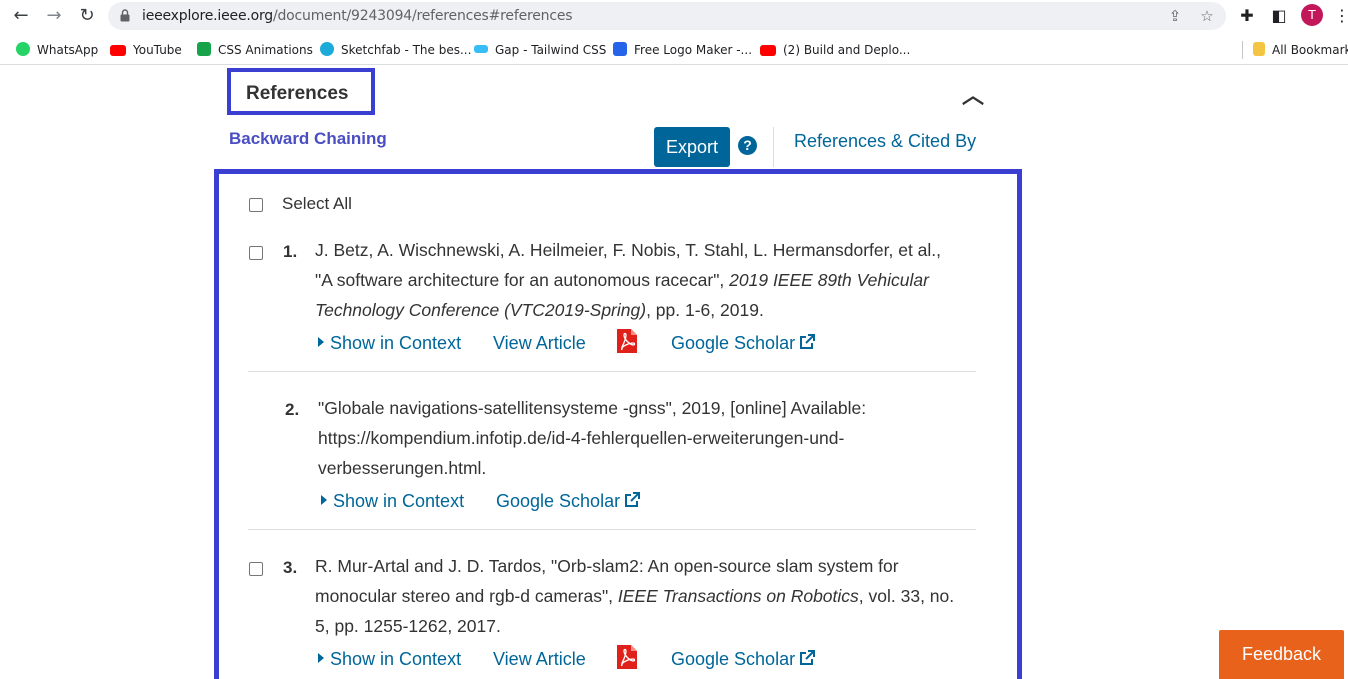  Describe the element at coordinates (256, 205) in the screenshot. I see `select-all-checkbox` at that location.